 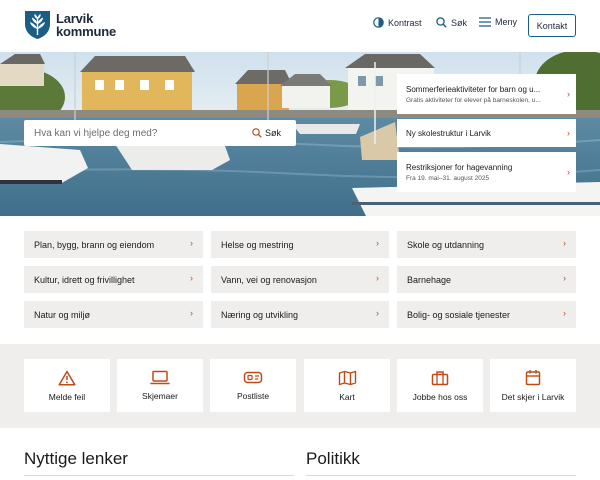 I want to click on useful-links-heading: Nyttige lenker, so click(x=76, y=458).